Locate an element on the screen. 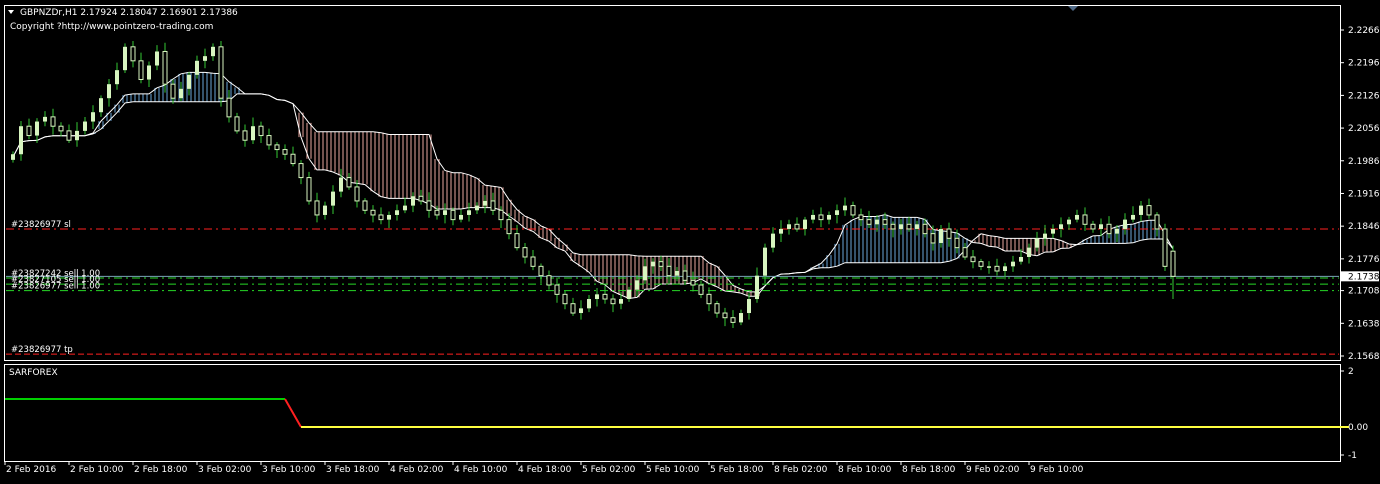 The width and height of the screenshot is (1380, 484). shift-marker-icon is located at coordinates (1073, 8).